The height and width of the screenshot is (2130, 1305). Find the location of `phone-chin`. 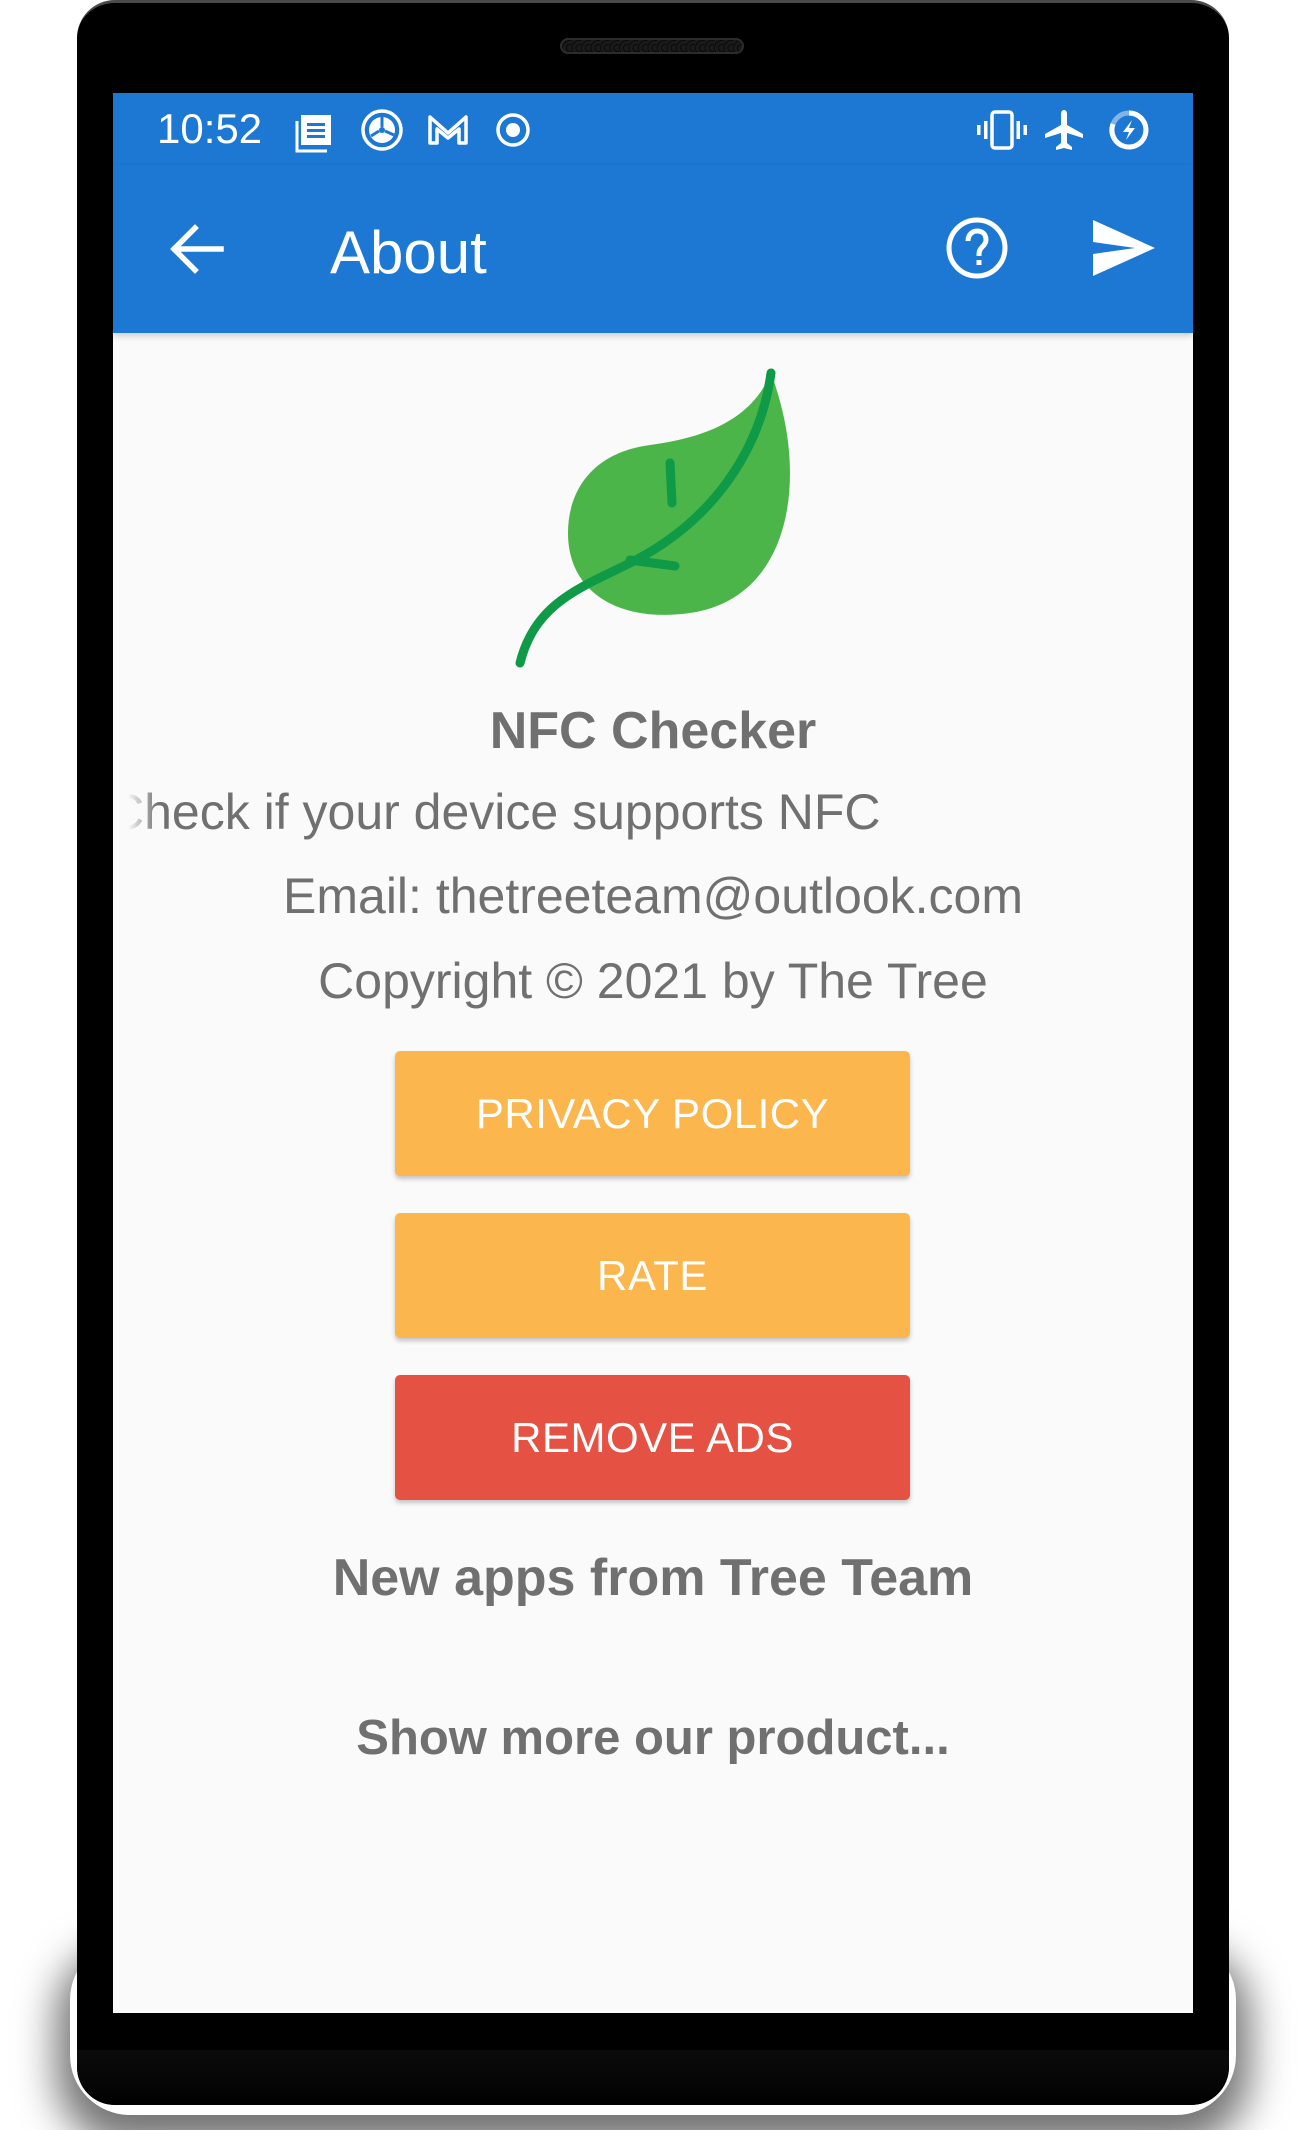

phone-chin is located at coordinates (653, 2077).